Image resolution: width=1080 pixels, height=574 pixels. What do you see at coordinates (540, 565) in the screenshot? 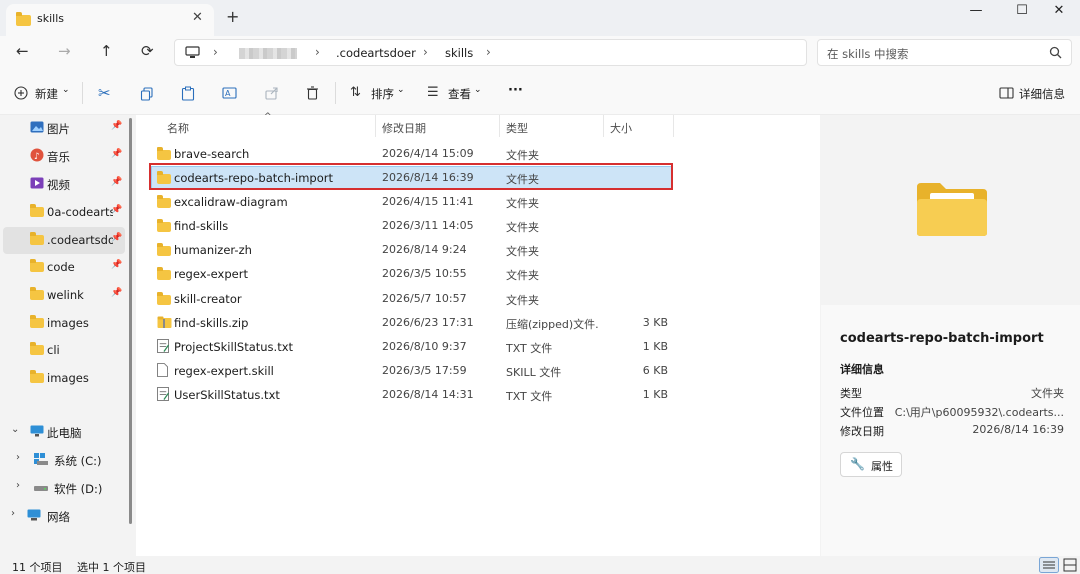
I see `status-bar: 11 个项目 选中 1 个项目` at bounding box center [540, 565].